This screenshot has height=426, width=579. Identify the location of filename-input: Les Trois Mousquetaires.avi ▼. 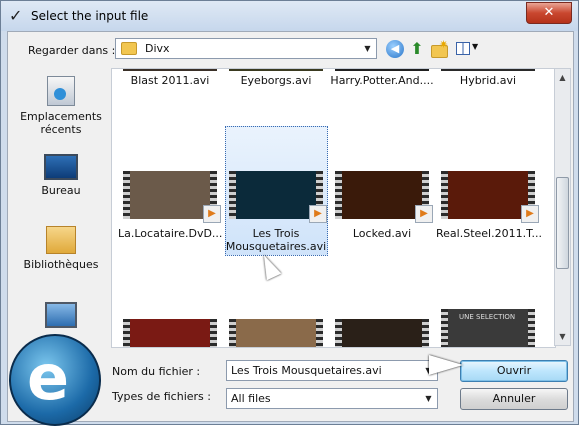
(332, 370).